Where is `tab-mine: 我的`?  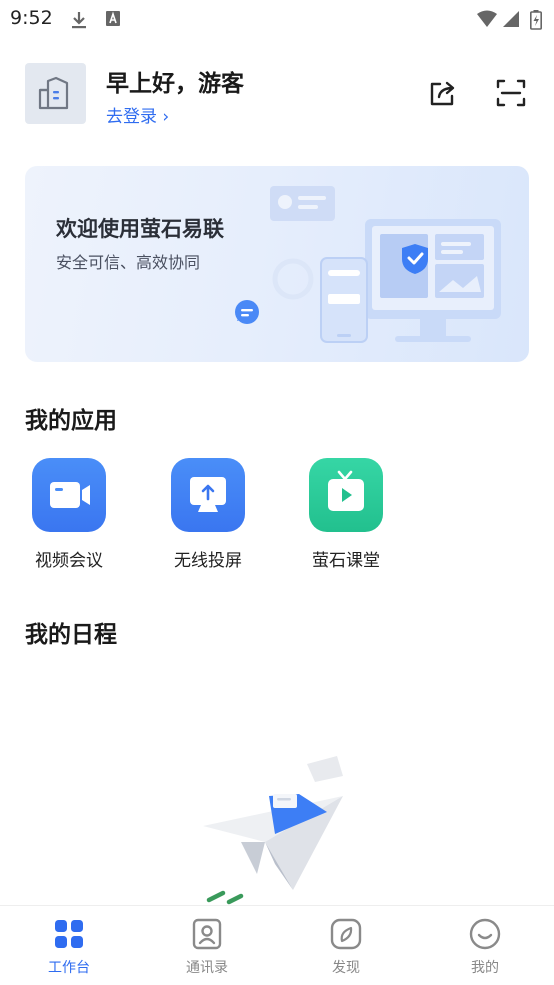
tab-mine: 我的 is located at coordinates (485, 947).